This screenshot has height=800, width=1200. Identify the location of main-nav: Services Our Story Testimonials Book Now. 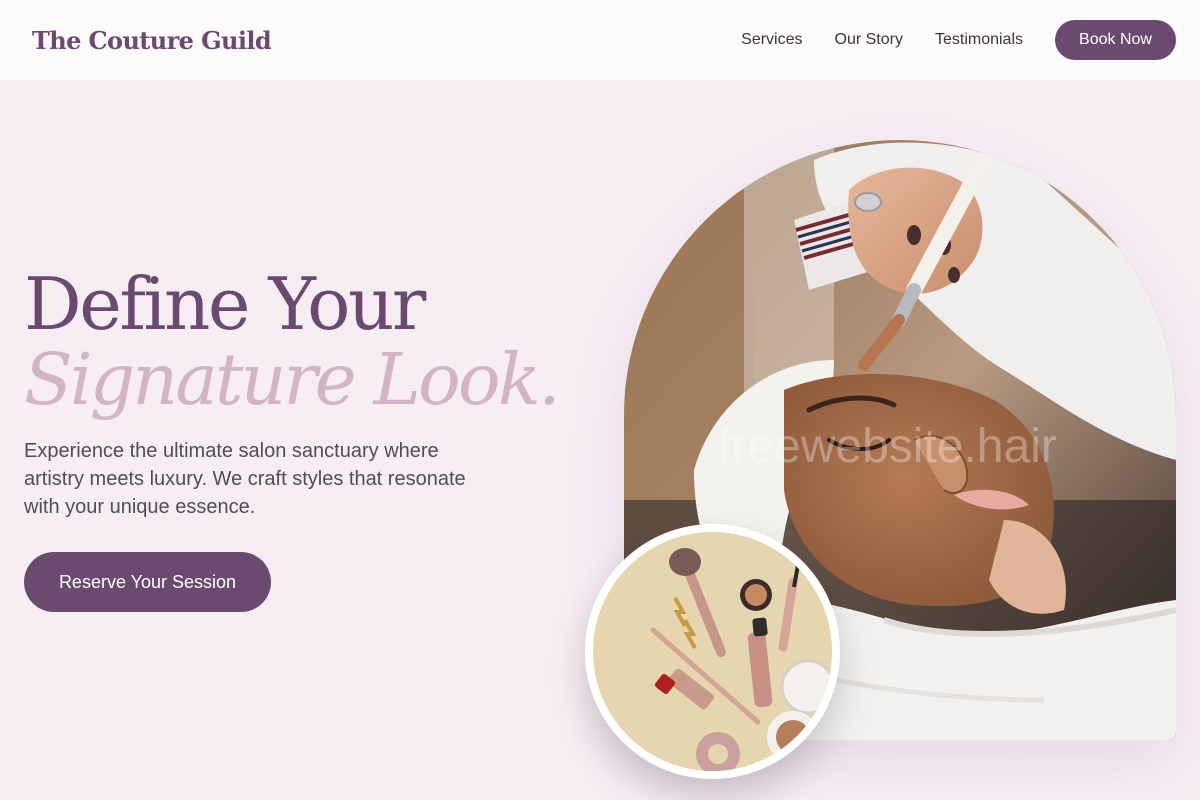
(958, 40).